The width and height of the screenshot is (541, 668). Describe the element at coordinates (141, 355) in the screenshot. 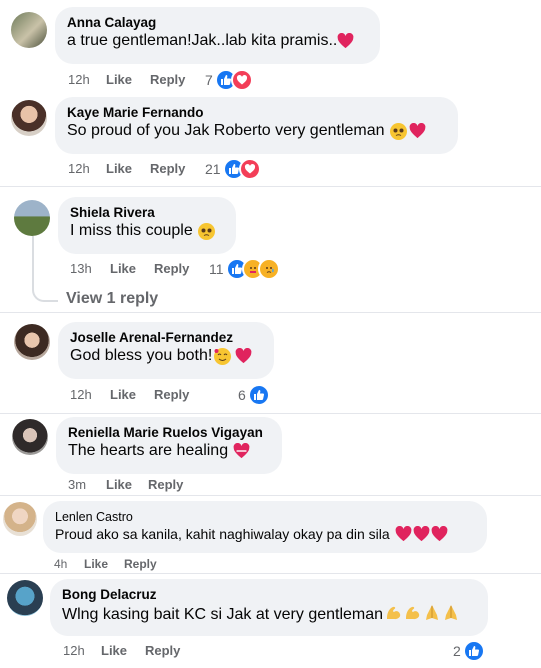

I see `comment-text-content: God bless you both!` at that location.